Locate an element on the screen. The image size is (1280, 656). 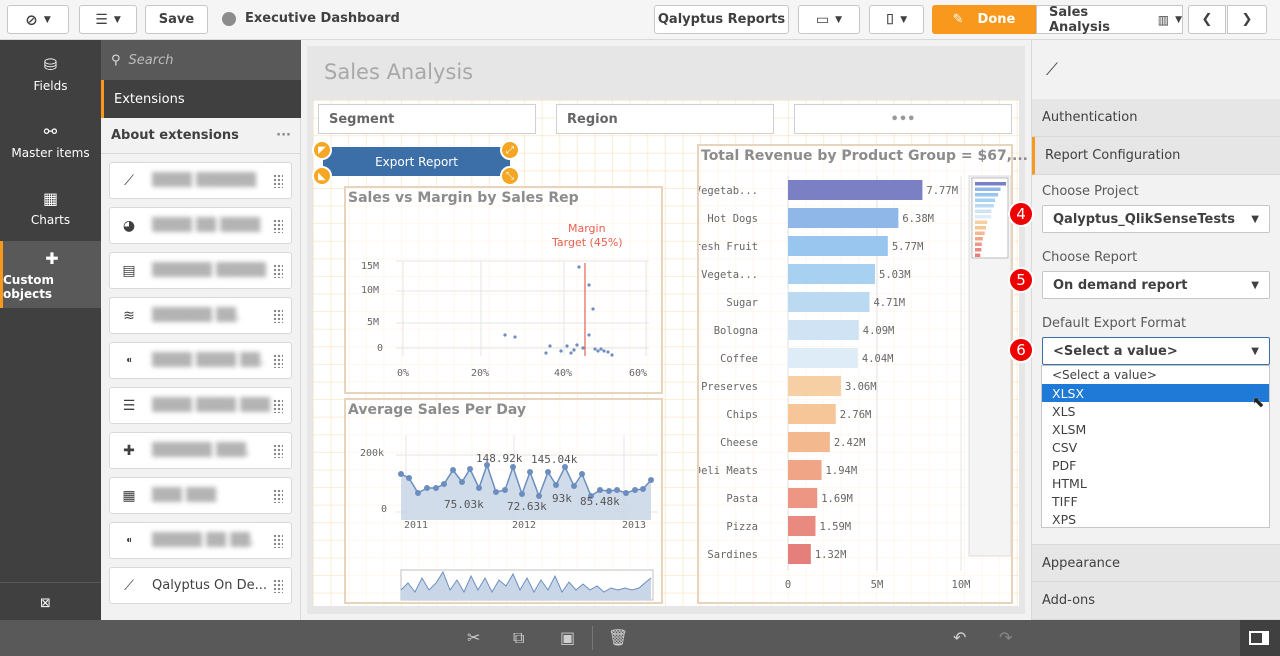
list-item: ▤ ▒▒▒▒▒▒ ▒▒▒▒▒ is located at coordinates (200, 270).